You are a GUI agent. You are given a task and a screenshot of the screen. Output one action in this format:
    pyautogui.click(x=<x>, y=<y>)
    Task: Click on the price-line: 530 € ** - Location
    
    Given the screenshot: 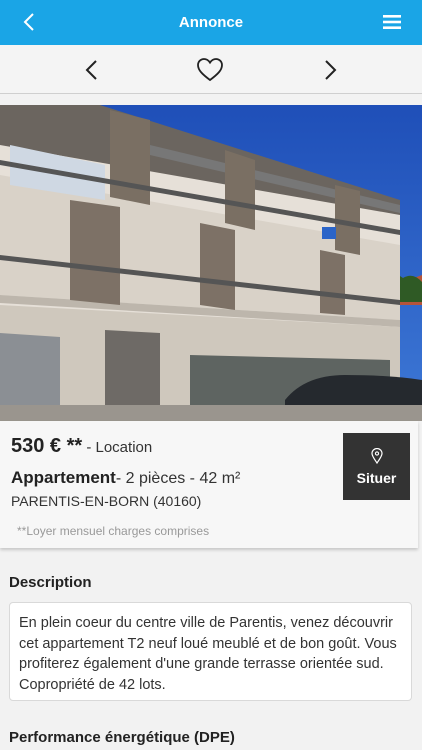 What is the action you would take?
    pyautogui.click(x=81, y=446)
    